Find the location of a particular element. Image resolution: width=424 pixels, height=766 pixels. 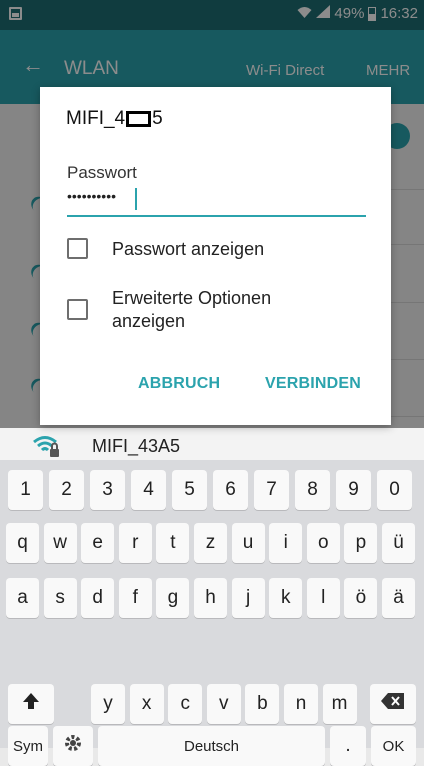

key-b: b is located at coordinates (262, 704).